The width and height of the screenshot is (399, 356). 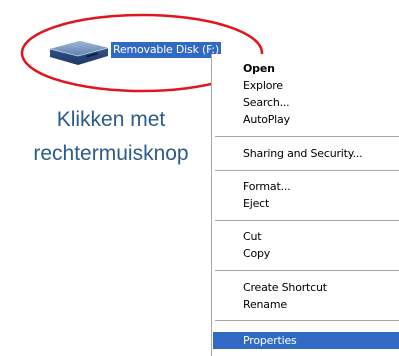 What do you see at coordinates (306, 304) in the screenshot?
I see `menu-item-rename: Rename` at bounding box center [306, 304].